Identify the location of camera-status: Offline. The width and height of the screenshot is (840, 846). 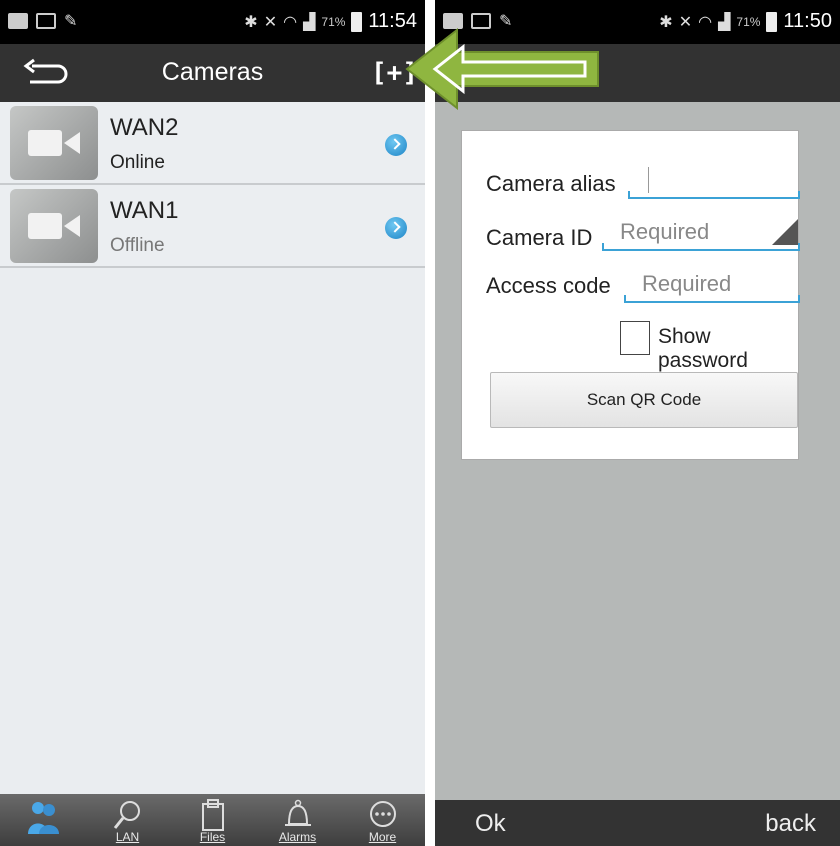
(137, 245).